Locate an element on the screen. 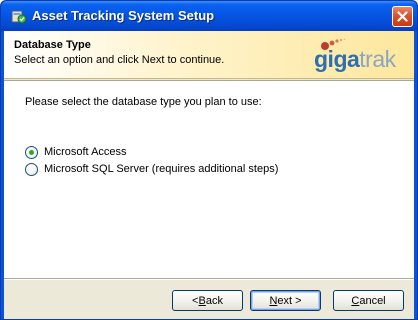 The height and width of the screenshot is (320, 418). gigatrak-logo: gigatrak is located at coordinates (362, 55).